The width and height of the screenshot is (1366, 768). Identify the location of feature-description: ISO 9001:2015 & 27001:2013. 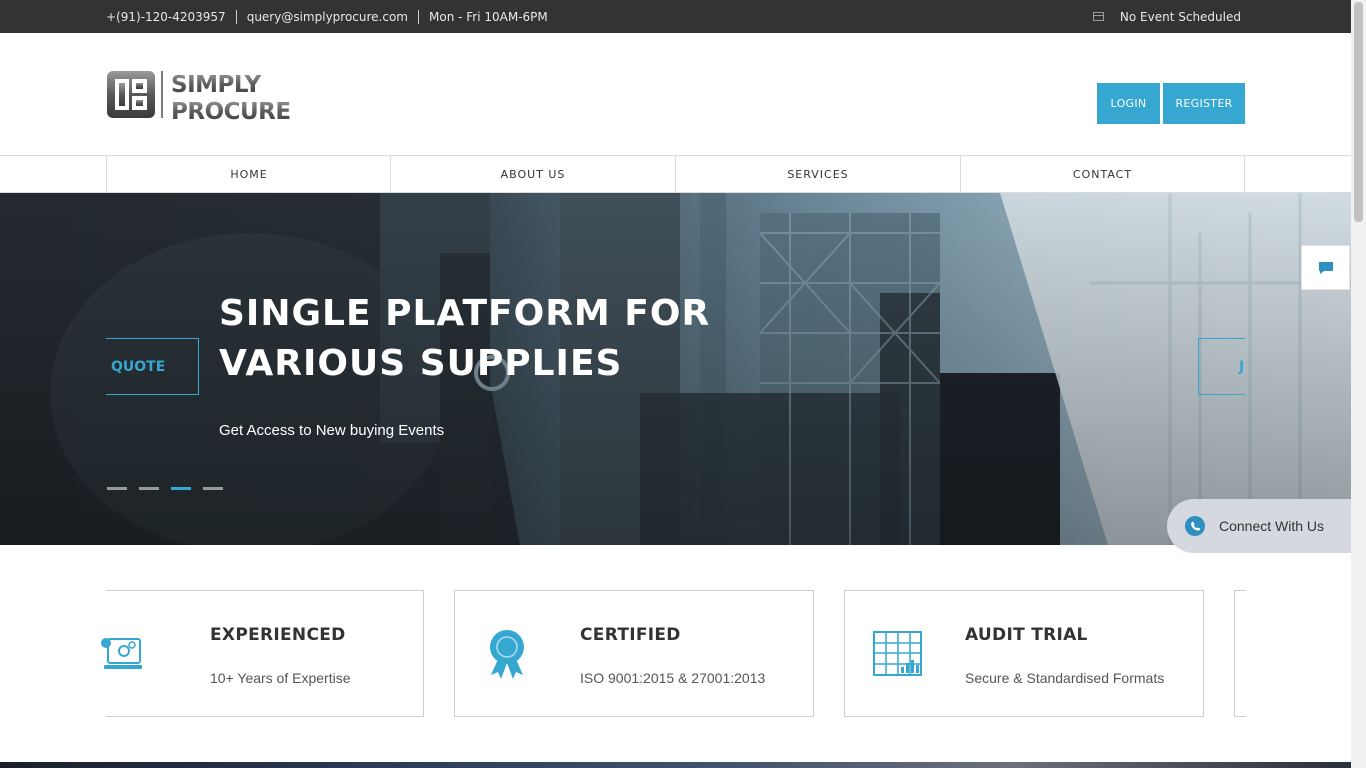
(673, 678).